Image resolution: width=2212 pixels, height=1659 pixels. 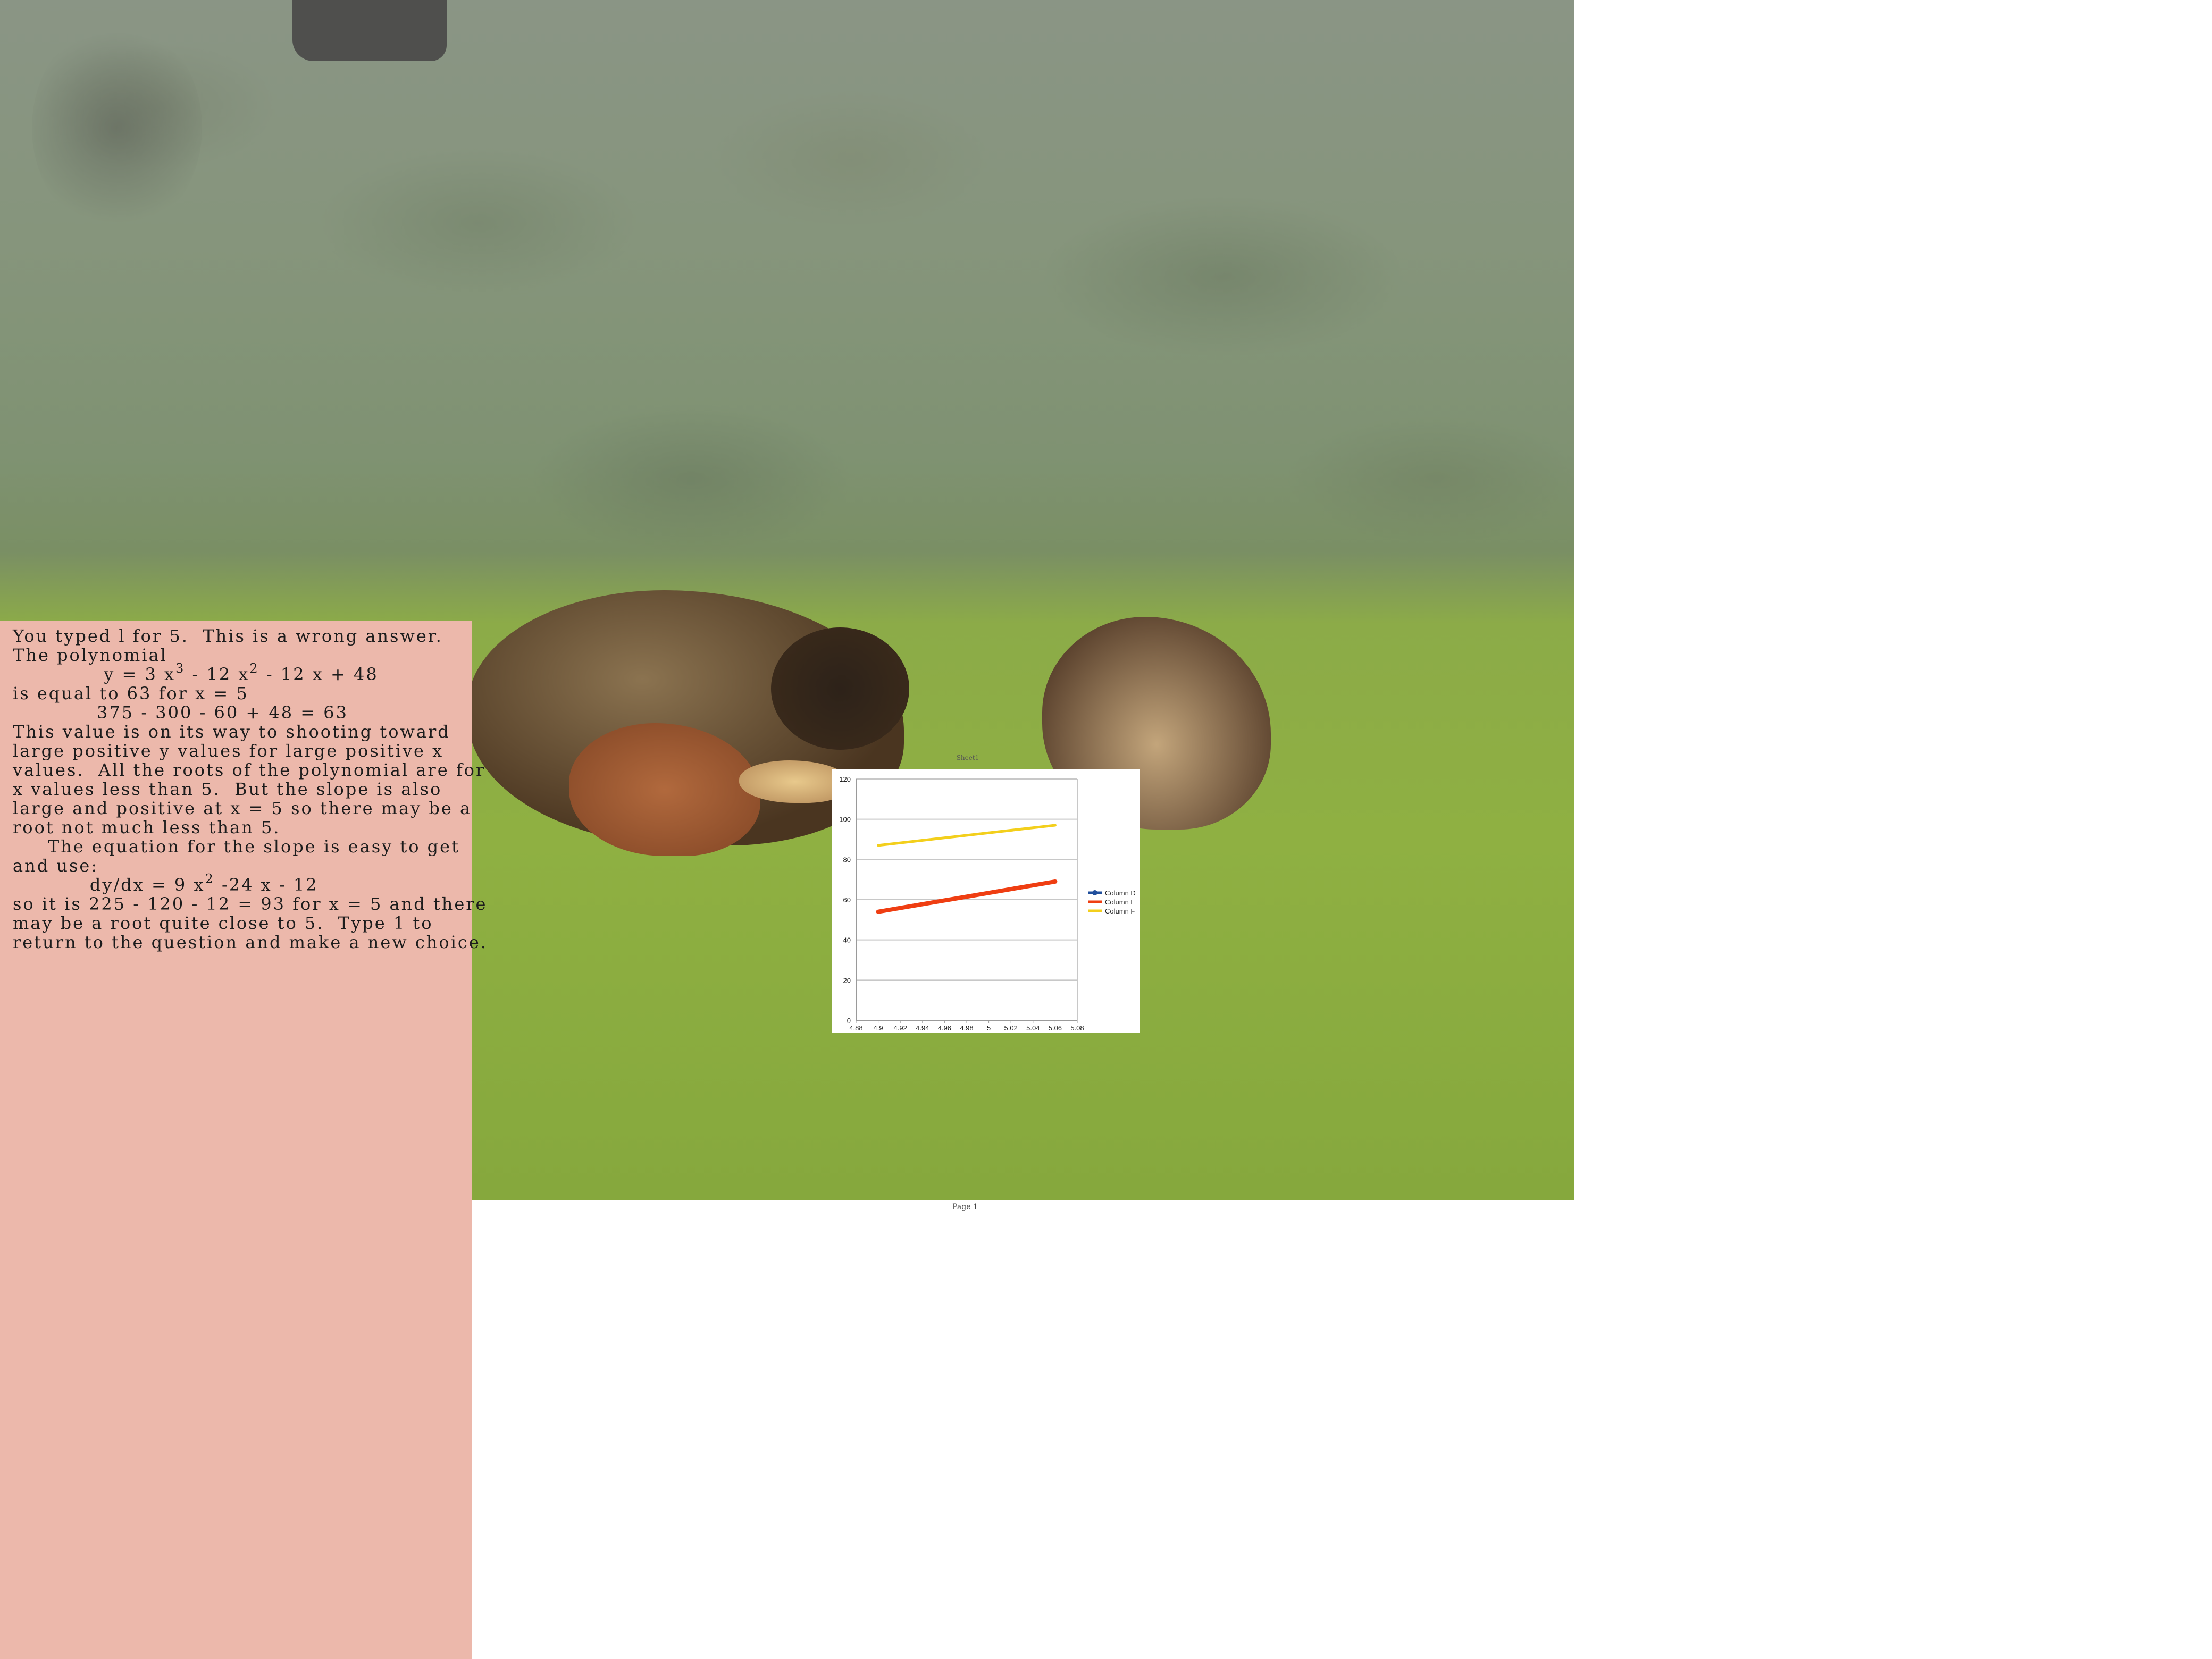 What do you see at coordinates (319, 674) in the screenshot?
I see `polynomial-part-c: - 12 x + 48` at bounding box center [319, 674].